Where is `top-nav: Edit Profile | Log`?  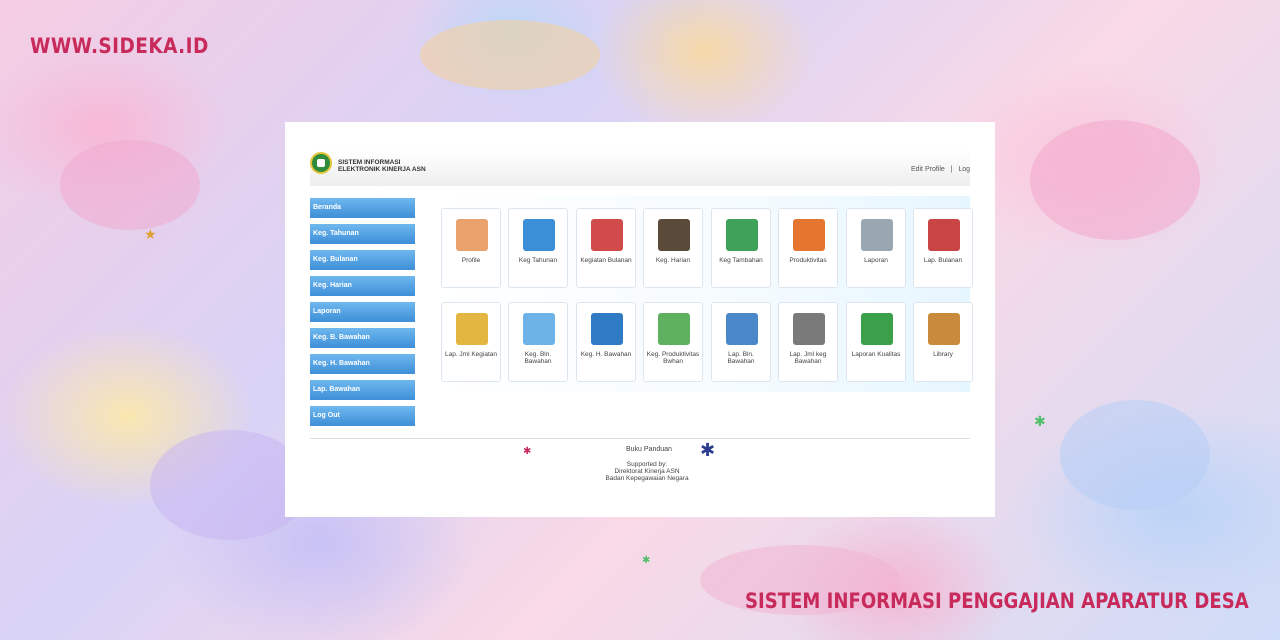
top-nav: Edit Profile | Log is located at coordinates (940, 169).